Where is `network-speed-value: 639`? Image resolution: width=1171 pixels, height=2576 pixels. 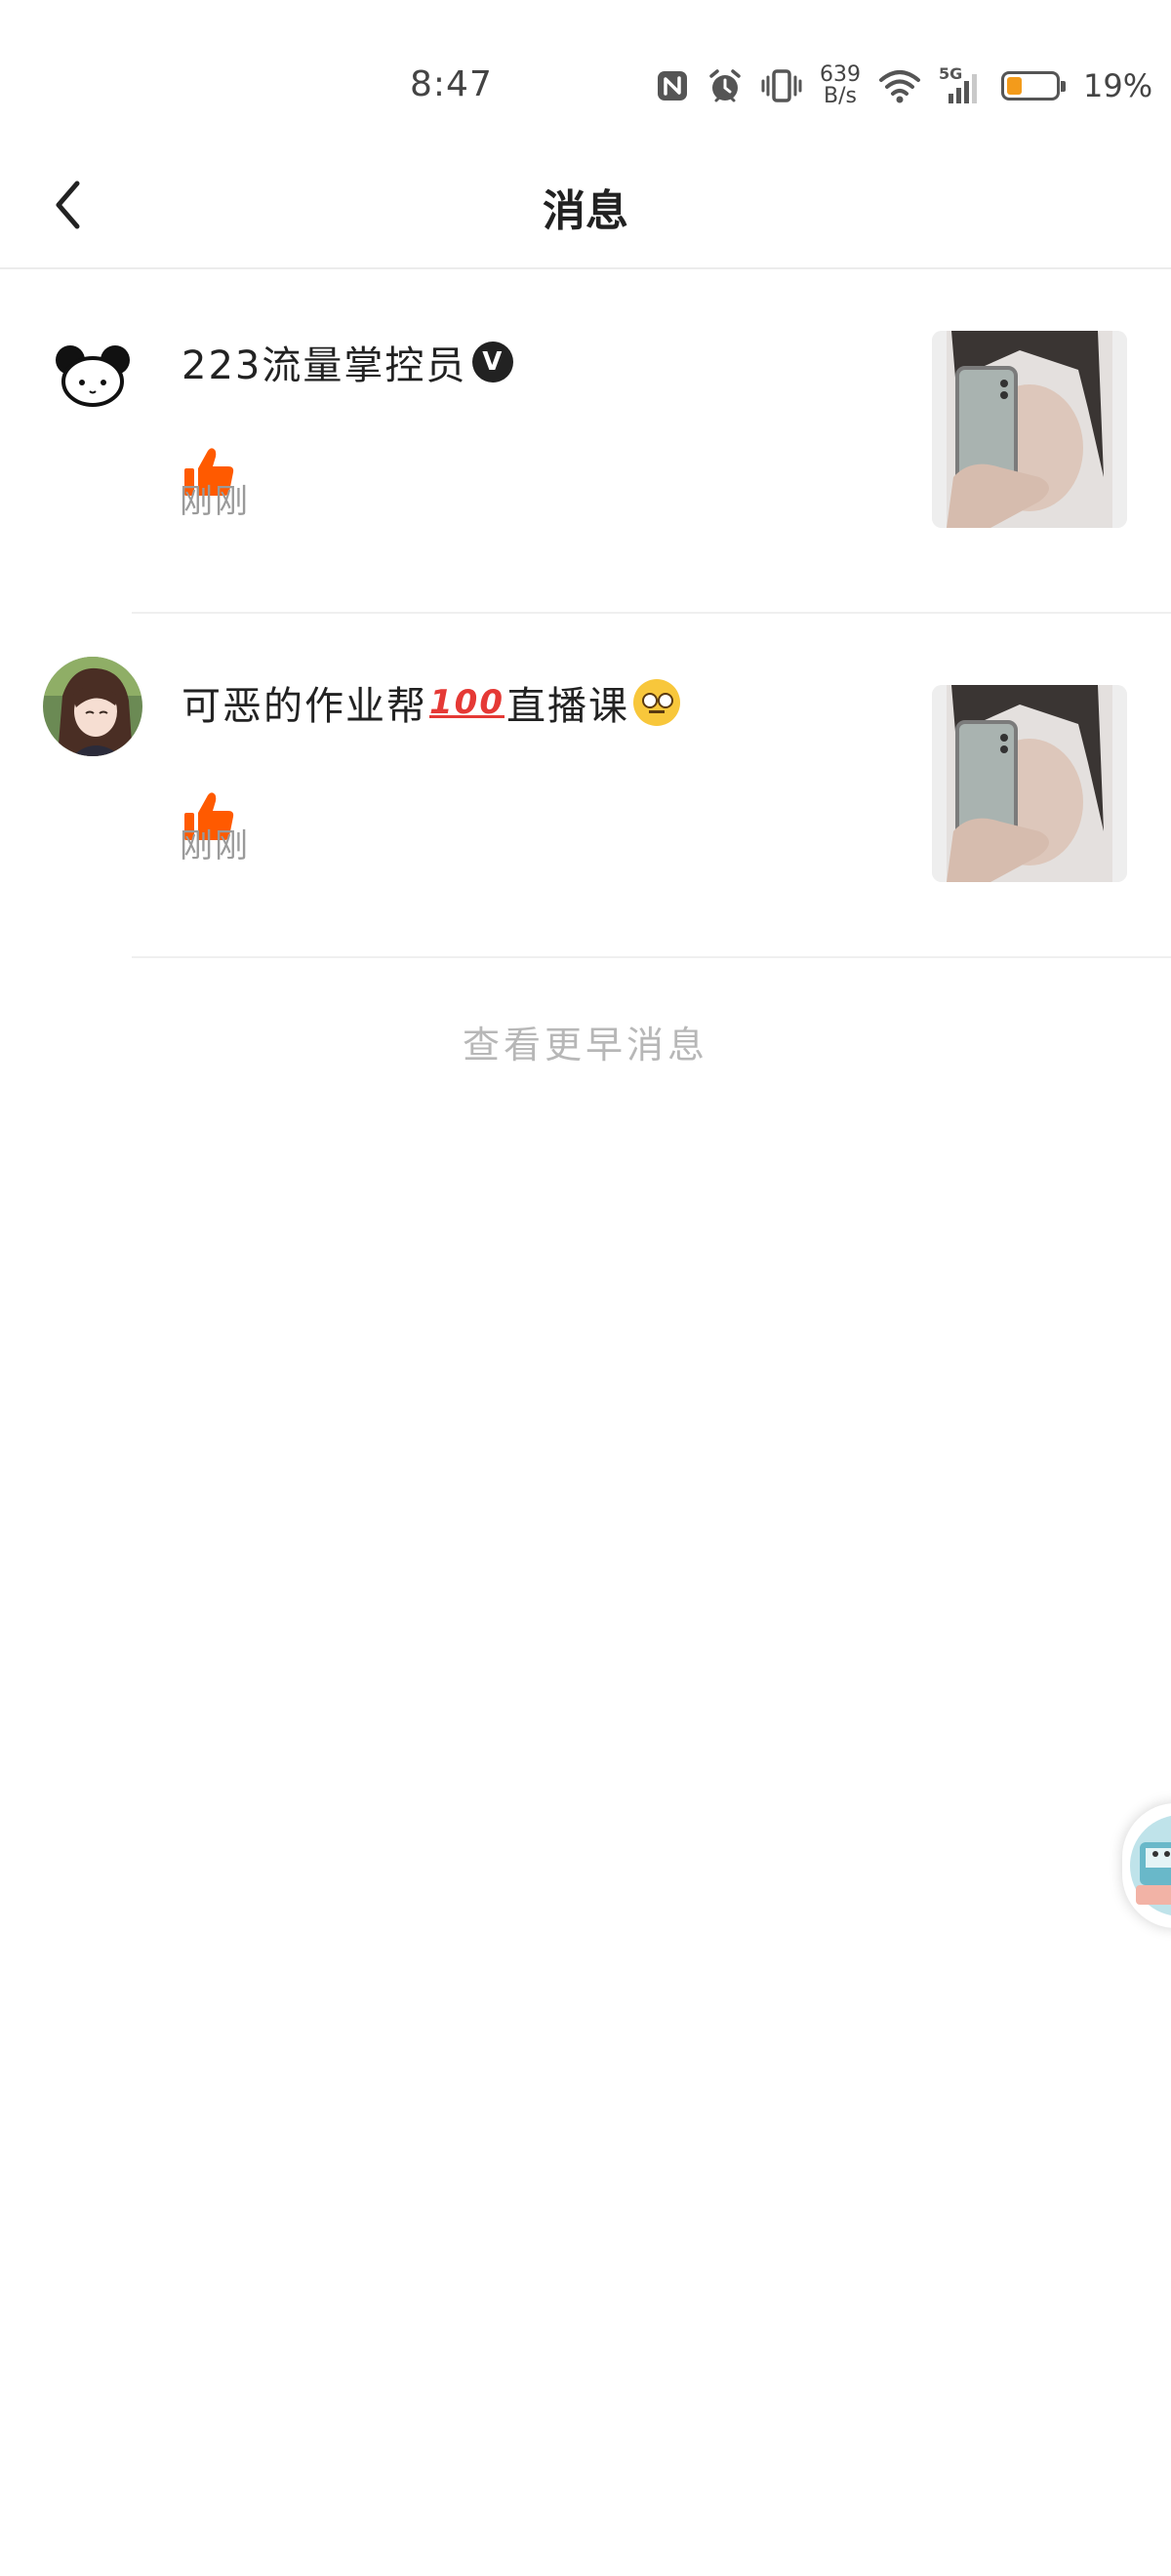 network-speed-value: 639 is located at coordinates (840, 74).